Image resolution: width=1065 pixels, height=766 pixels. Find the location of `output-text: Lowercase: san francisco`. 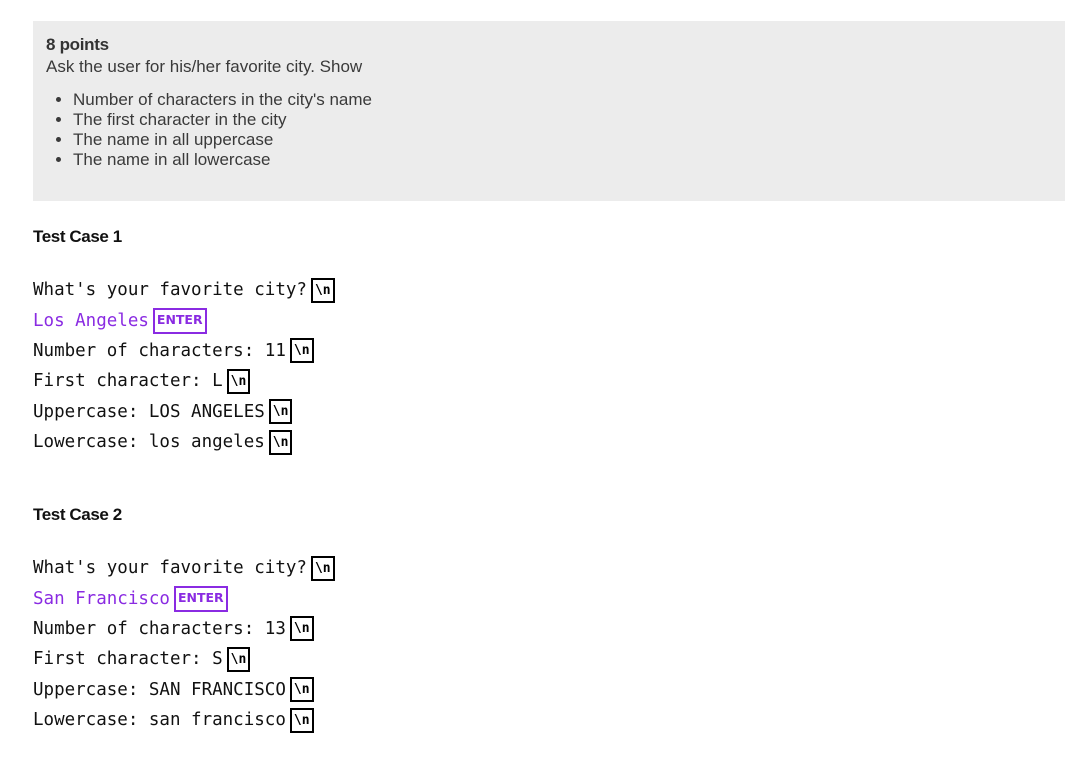

output-text: Lowercase: san francisco is located at coordinates (159, 720).